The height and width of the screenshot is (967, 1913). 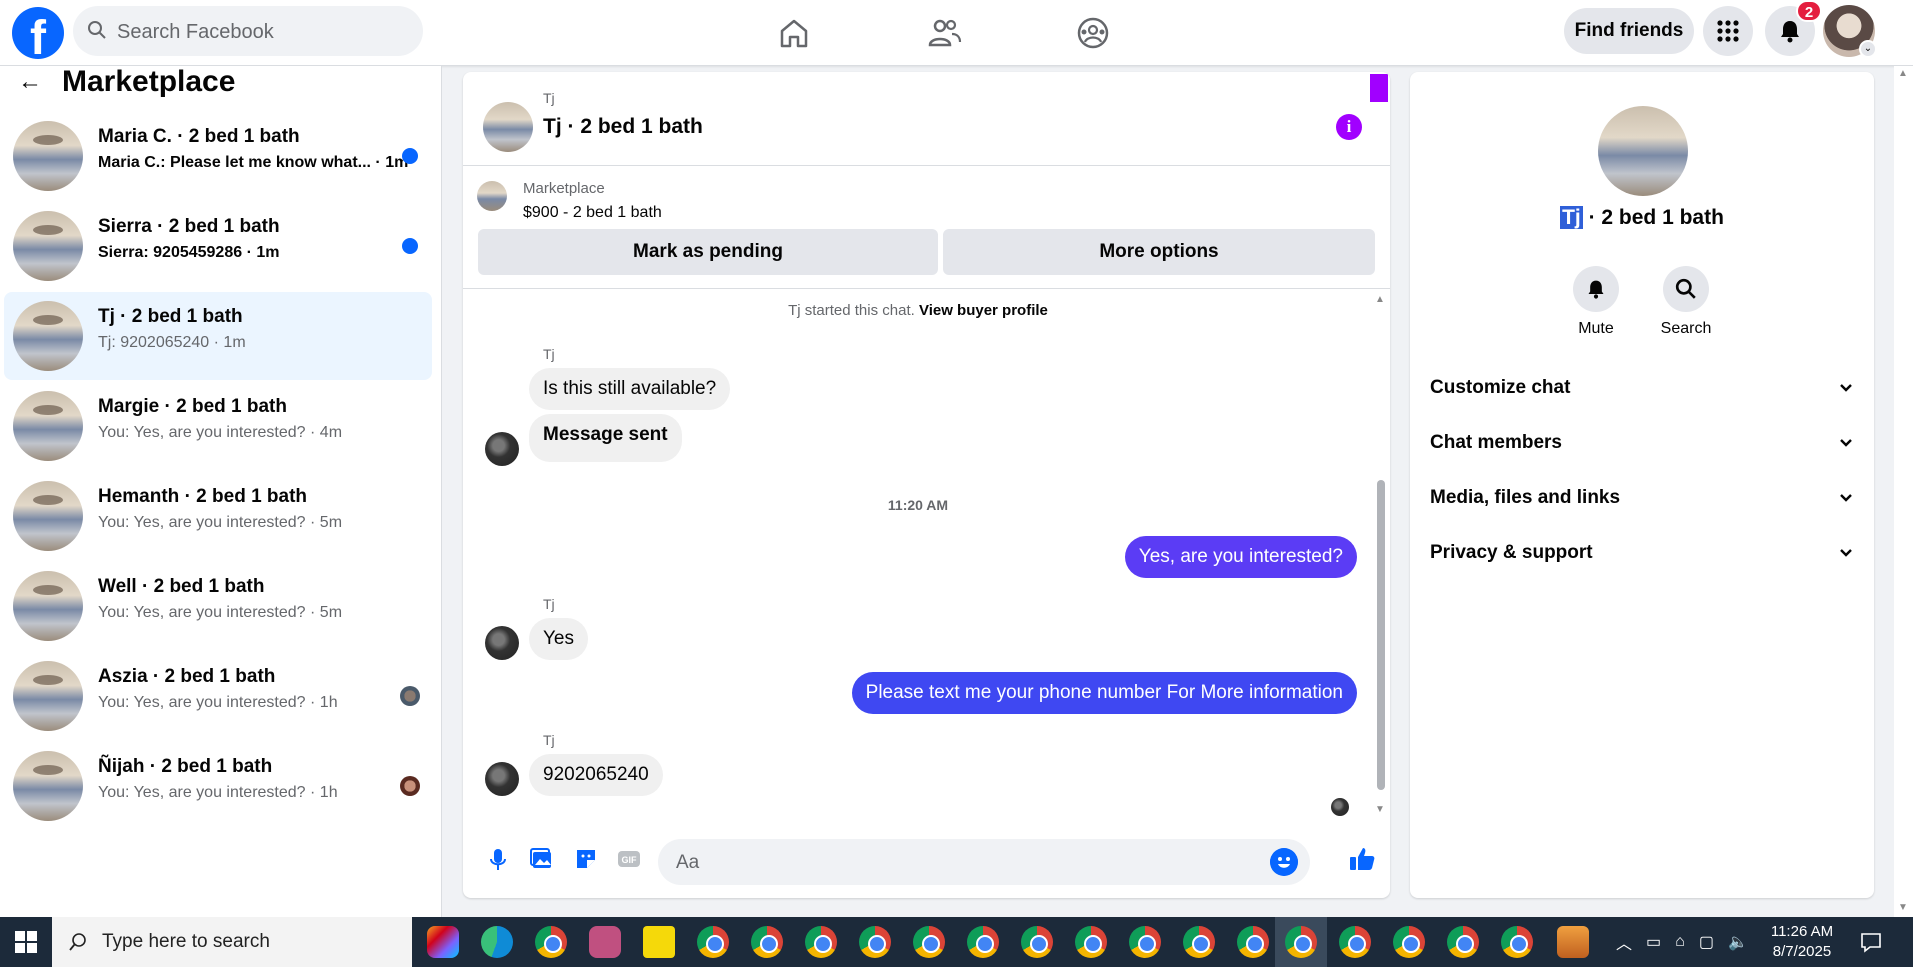 What do you see at coordinates (1871, 942) in the screenshot?
I see `notification-center-icon` at bounding box center [1871, 942].